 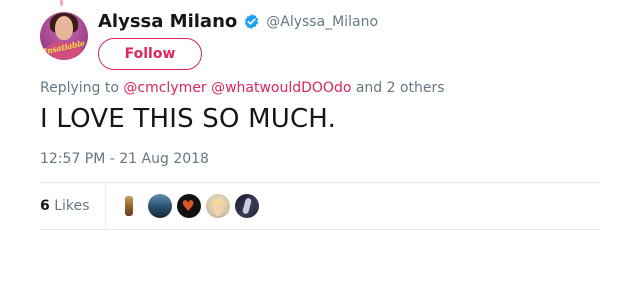 I want to click on verified-badge-icon, so click(x=251, y=21).